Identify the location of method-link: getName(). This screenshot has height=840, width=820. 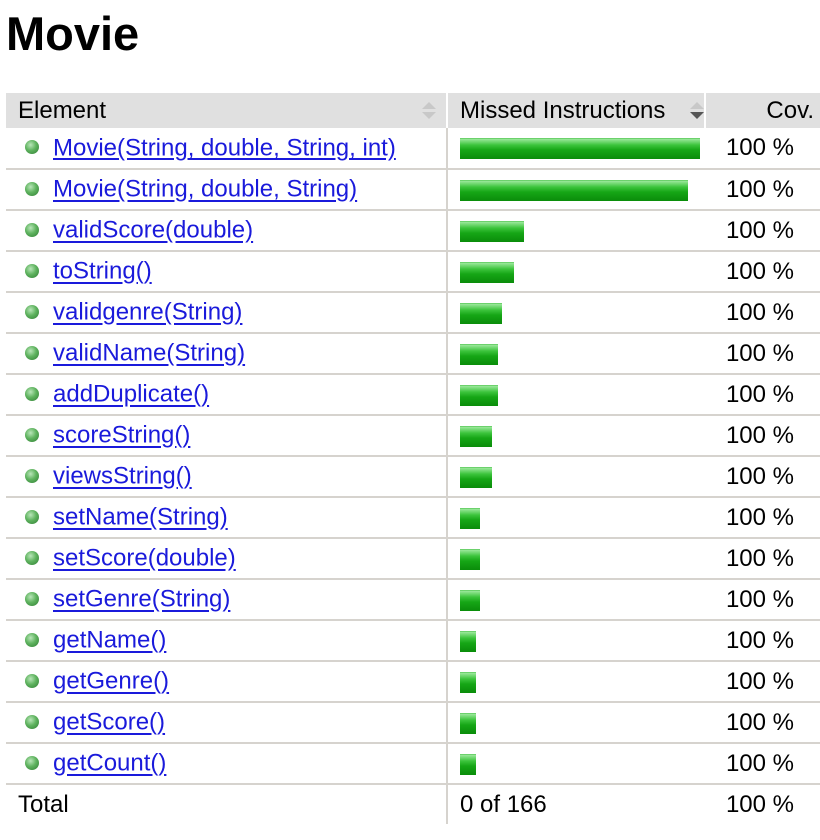
(109, 640).